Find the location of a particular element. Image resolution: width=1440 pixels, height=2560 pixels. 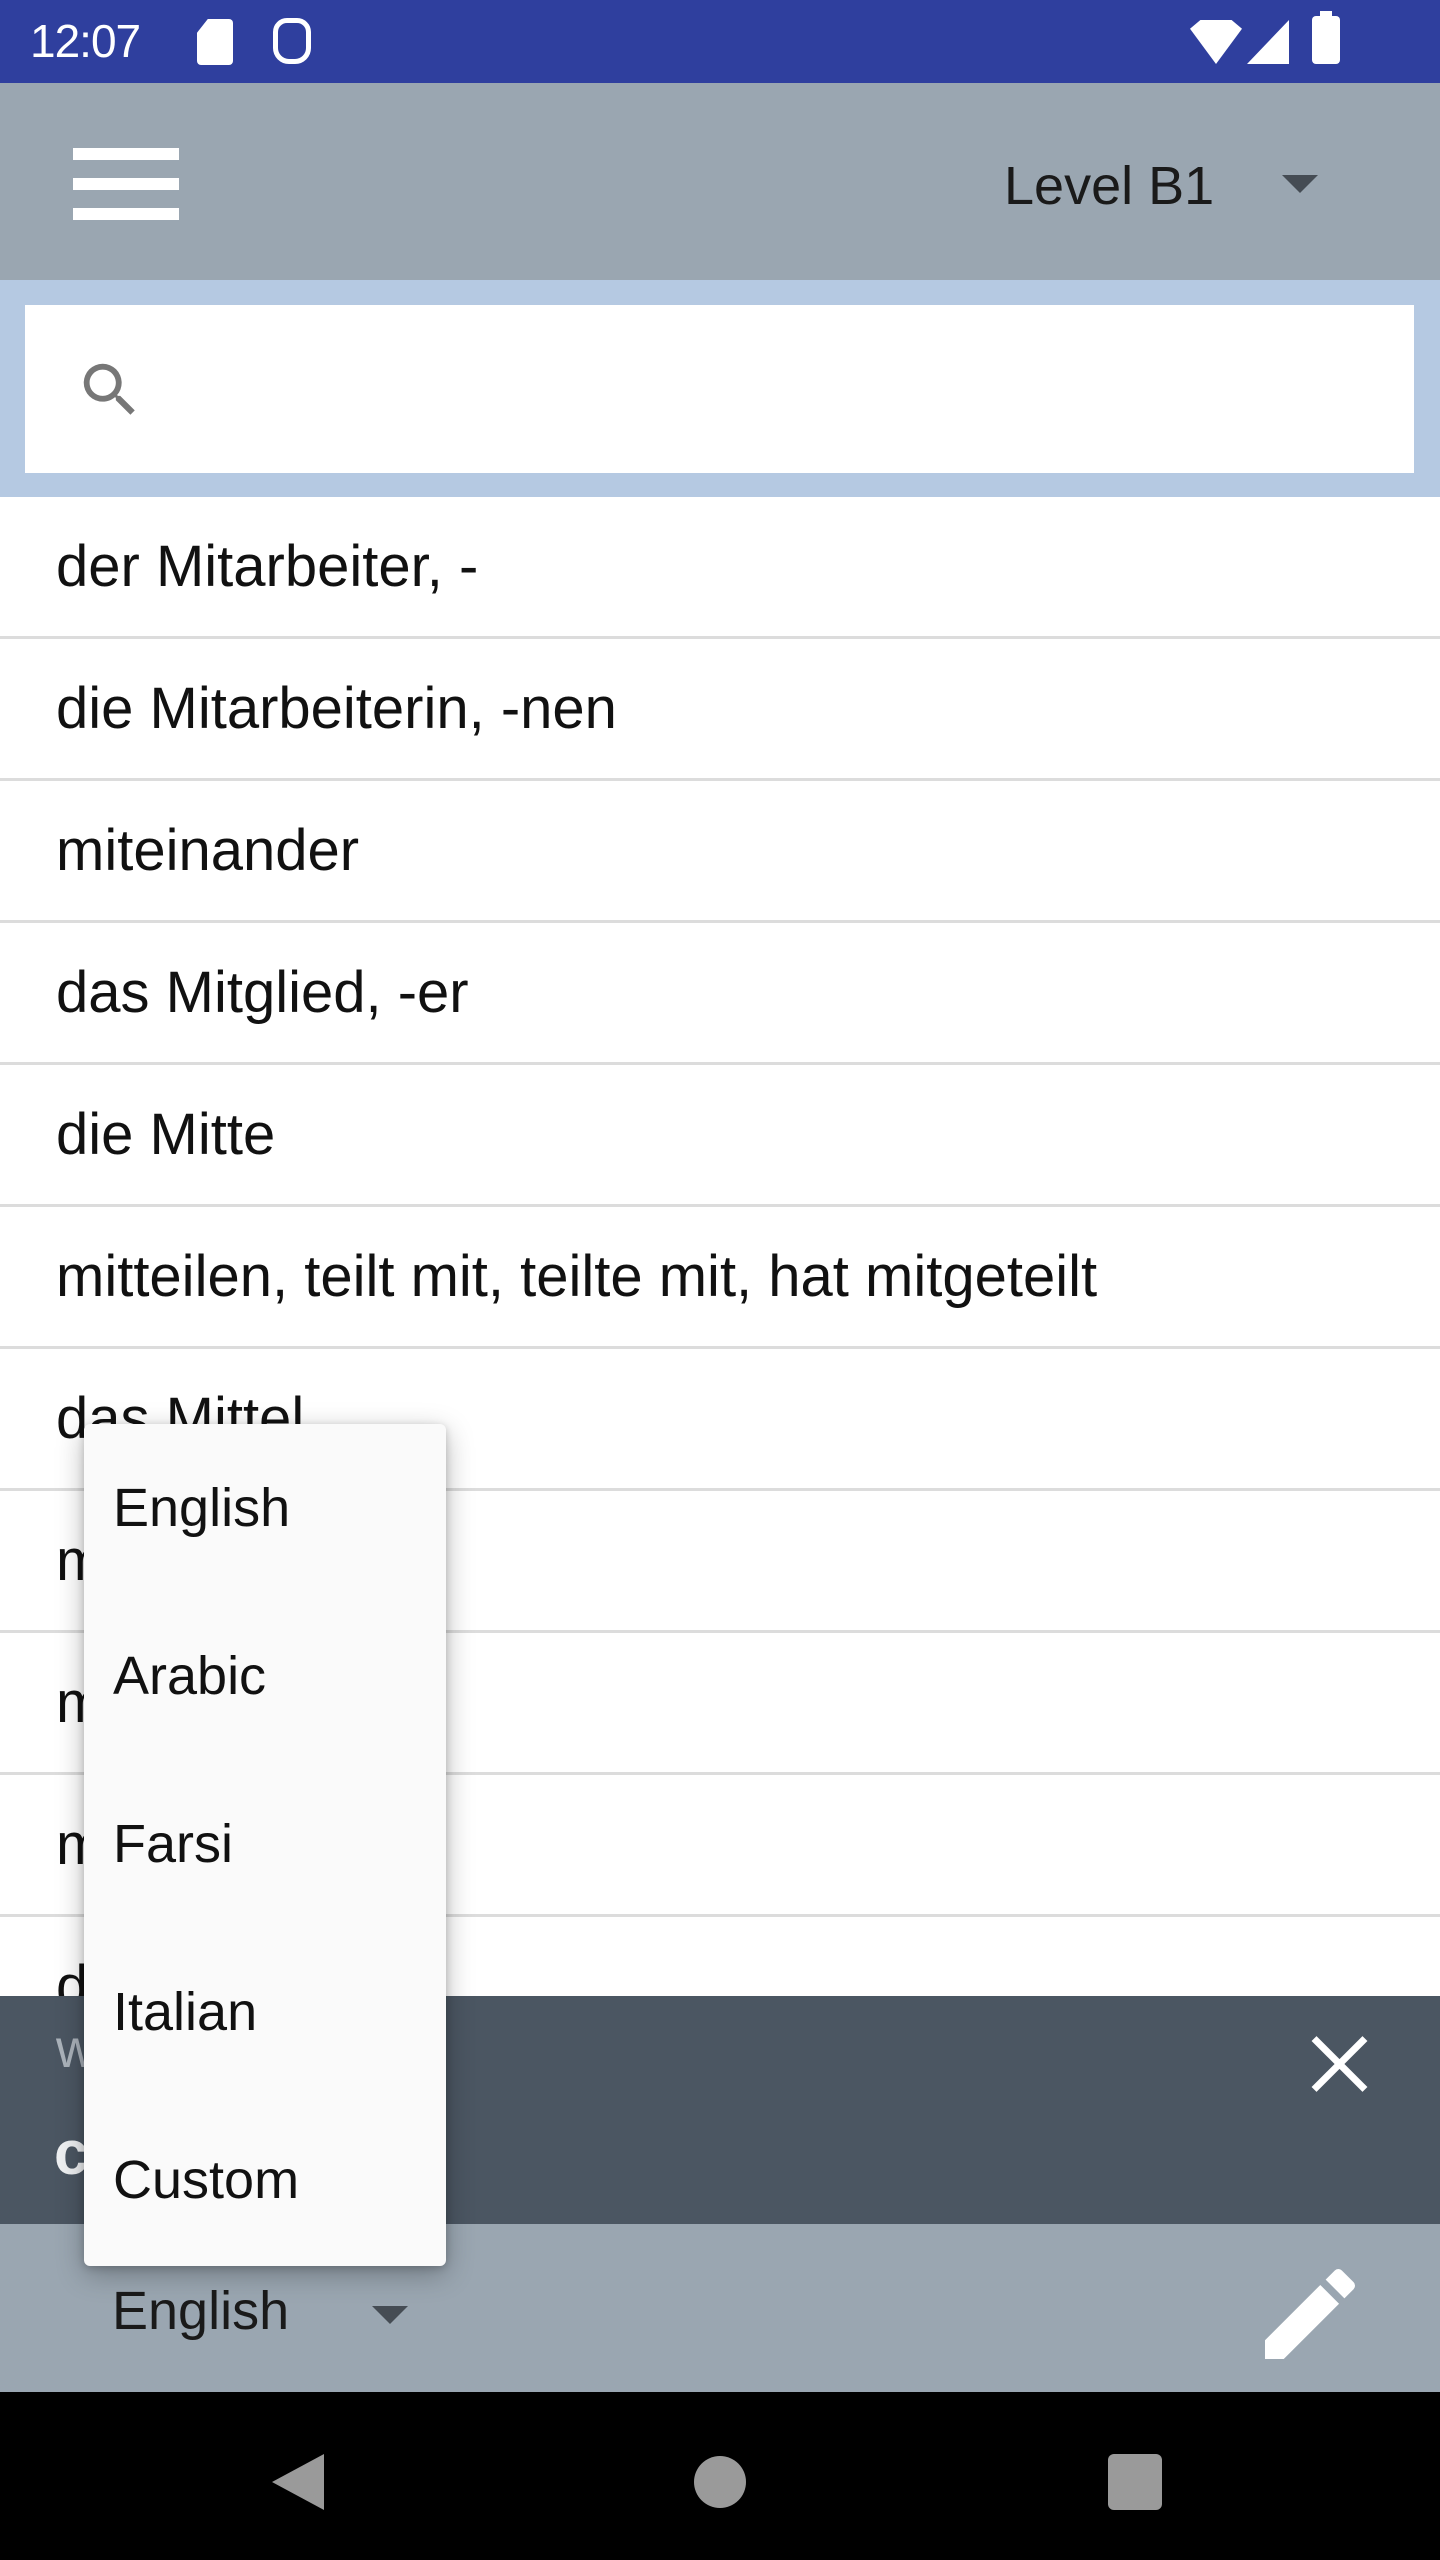

search-bar is located at coordinates (720, 388).